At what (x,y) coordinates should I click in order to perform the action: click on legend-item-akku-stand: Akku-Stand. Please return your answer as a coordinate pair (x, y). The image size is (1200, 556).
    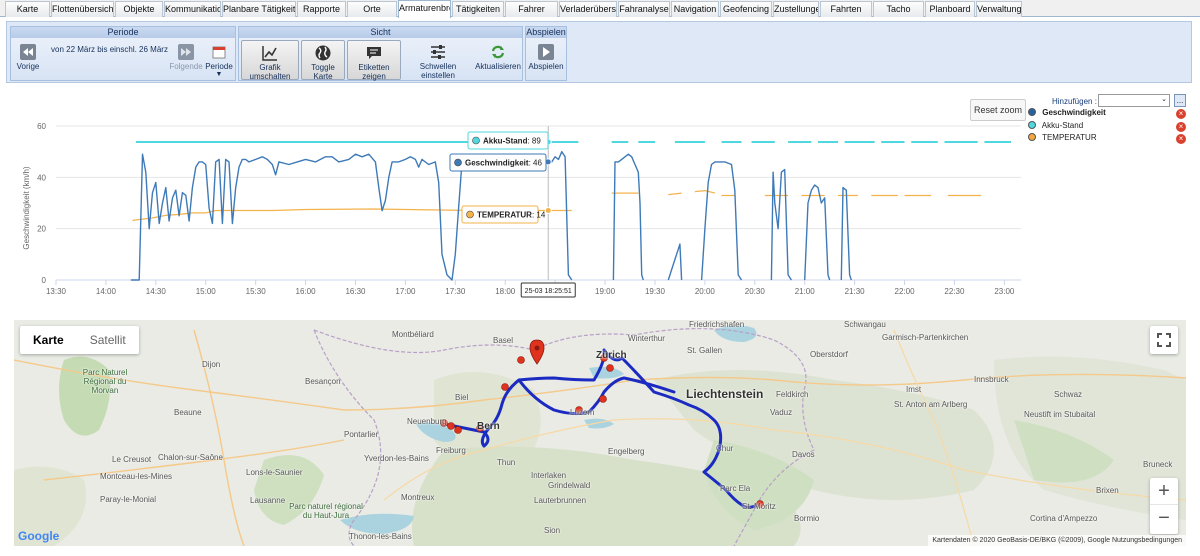
    Looking at the image, I should click on (1055, 127).